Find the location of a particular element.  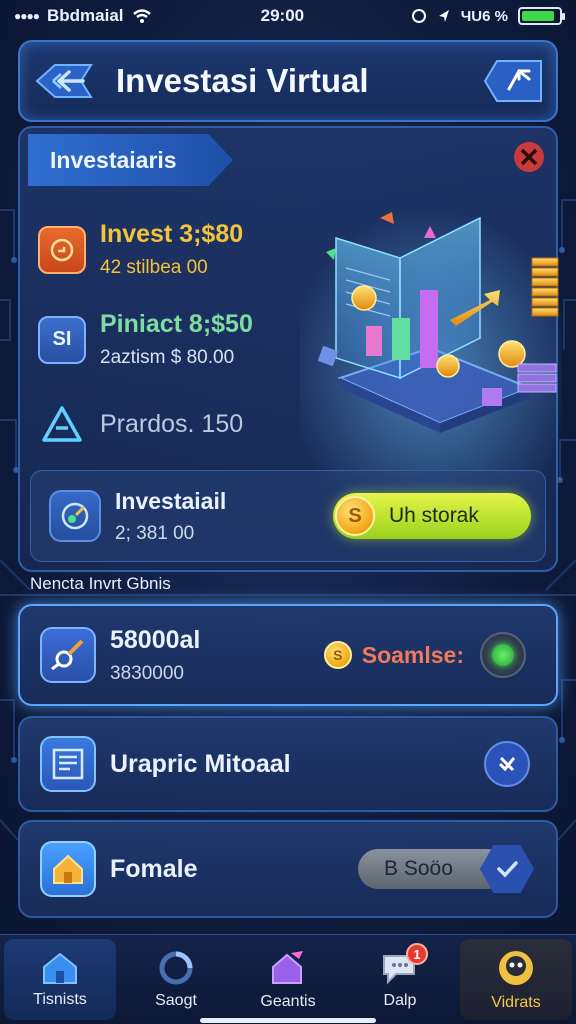

investment-panel: Investaiail 2; 381 00 S Uh storak is located at coordinates (288, 516).